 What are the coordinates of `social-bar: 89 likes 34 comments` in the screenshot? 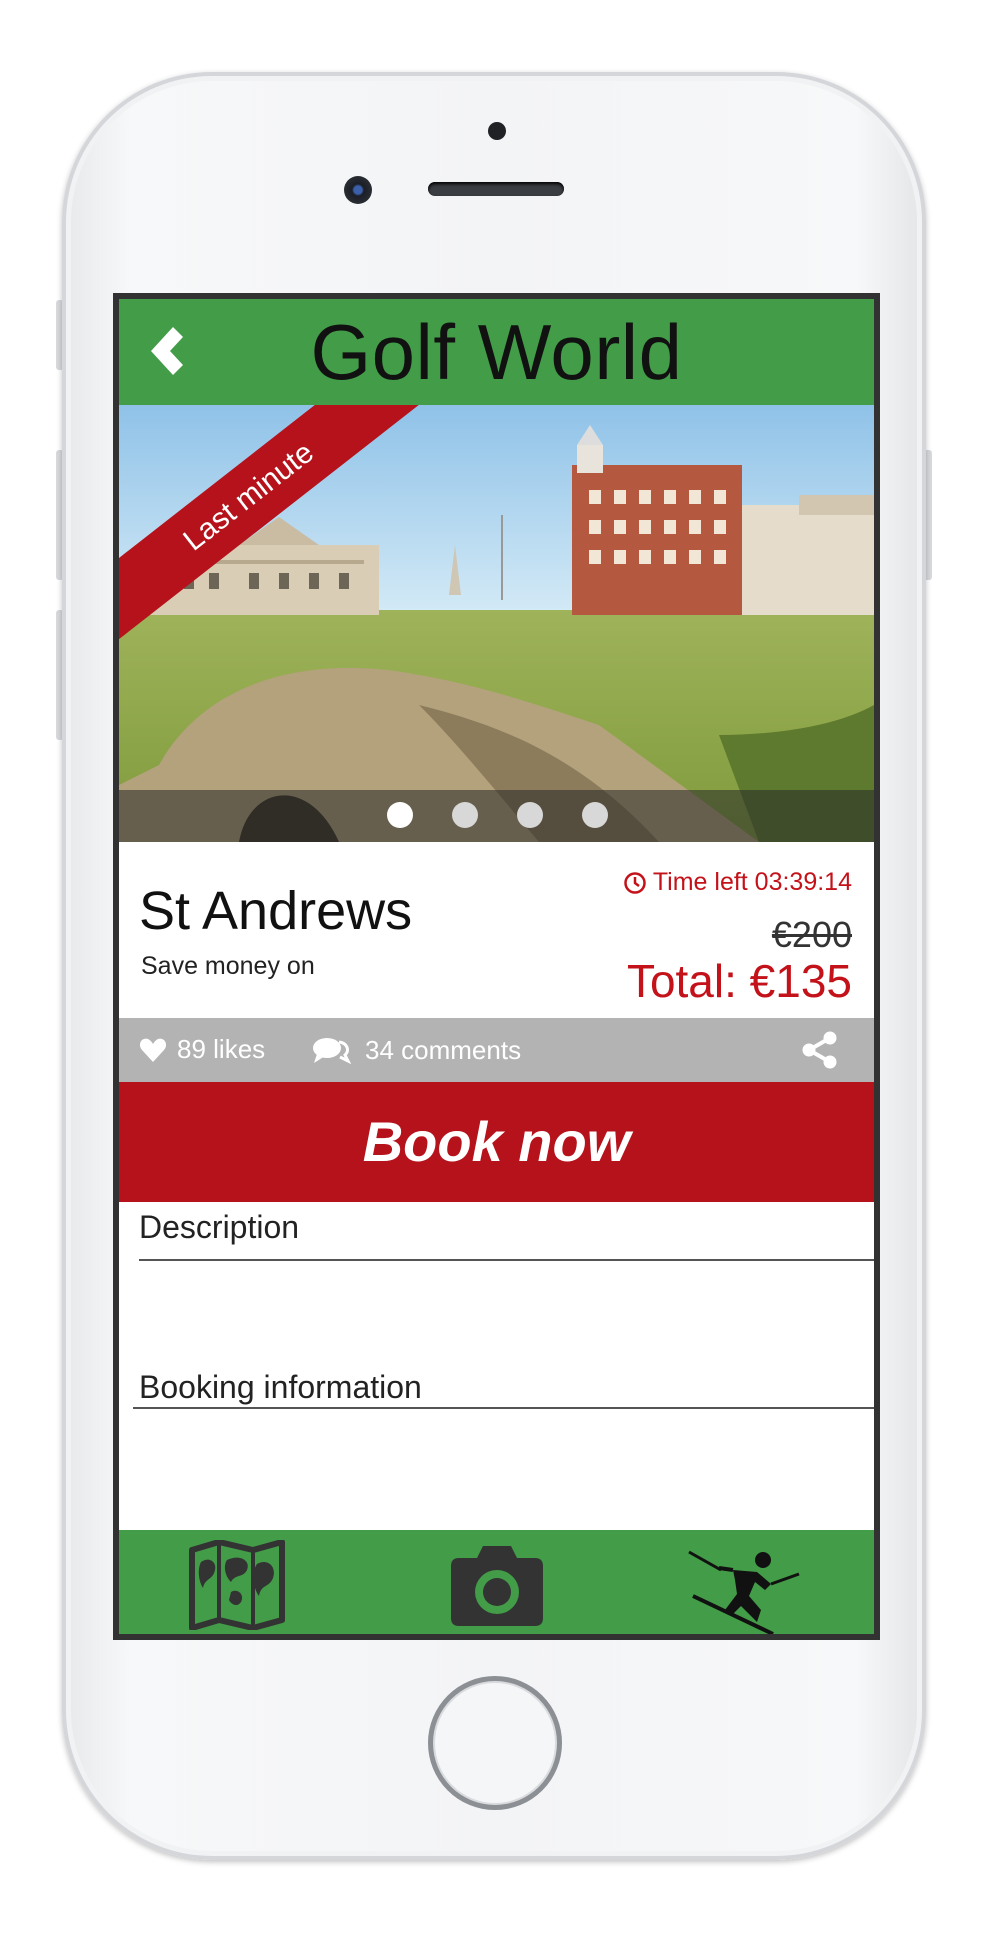 It's located at (496, 1050).